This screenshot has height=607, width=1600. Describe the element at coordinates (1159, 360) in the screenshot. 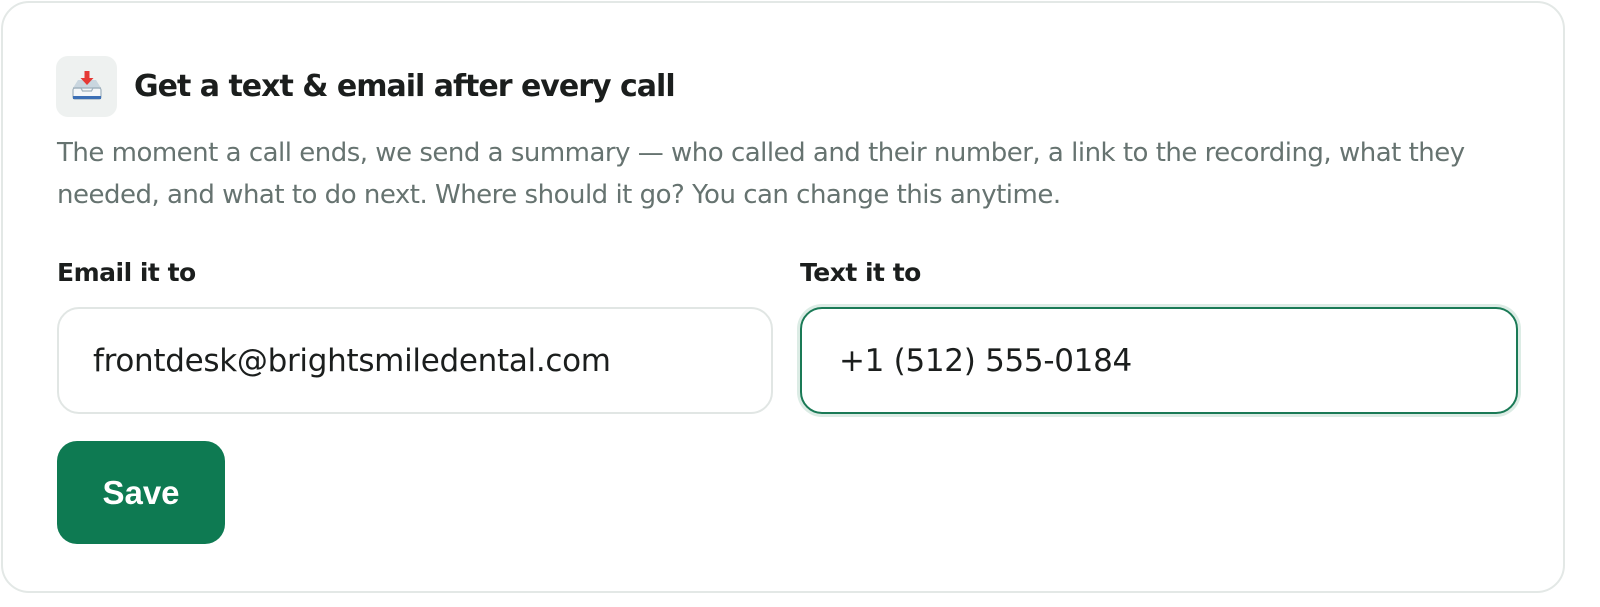

I see `phone-input` at that location.